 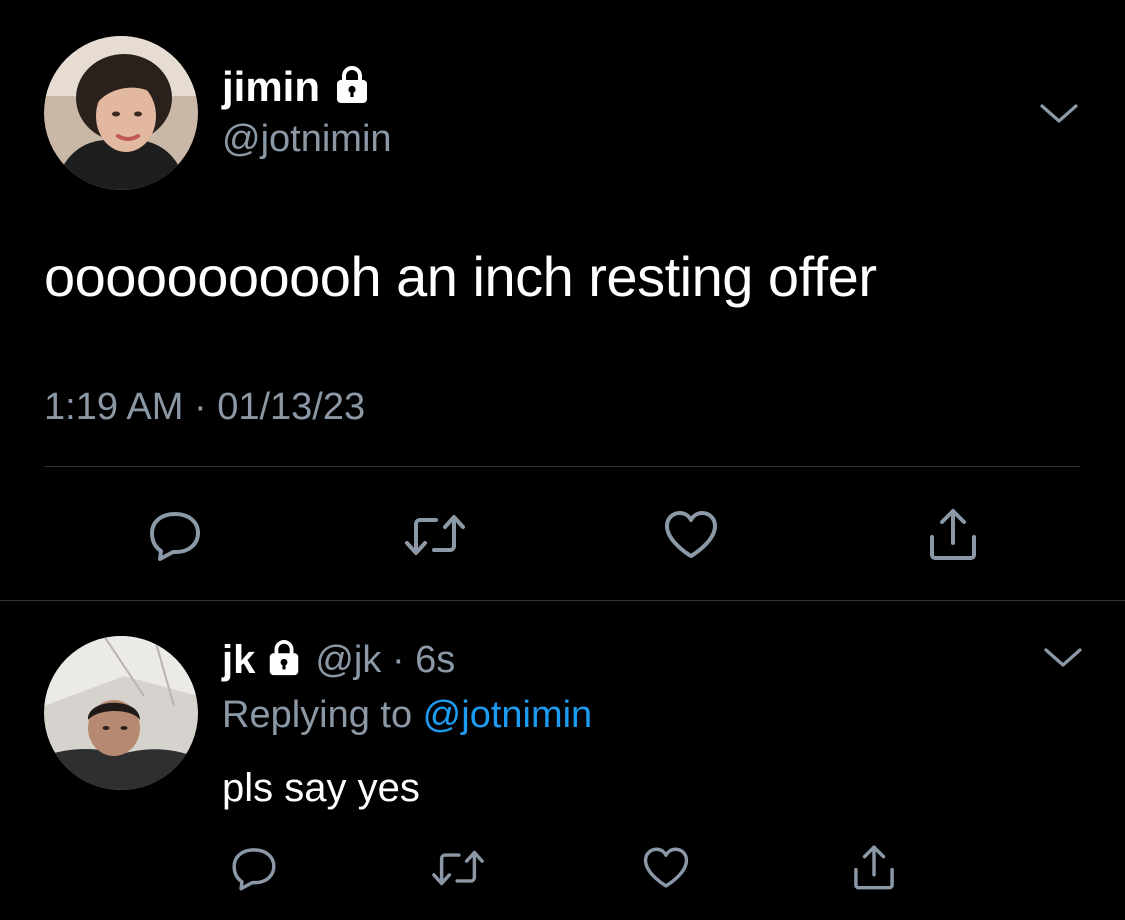 I want to click on reply-age: 6s, so click(x=435, y=660).